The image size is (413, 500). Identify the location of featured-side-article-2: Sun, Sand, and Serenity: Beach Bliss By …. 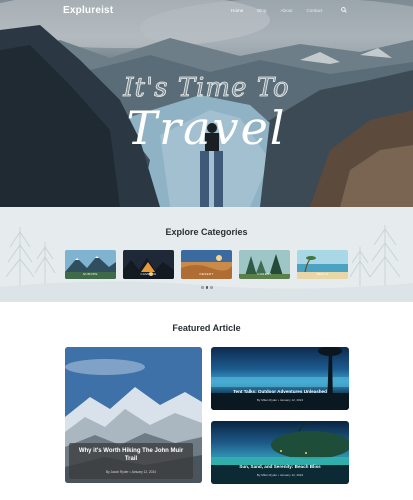
(280, 452).